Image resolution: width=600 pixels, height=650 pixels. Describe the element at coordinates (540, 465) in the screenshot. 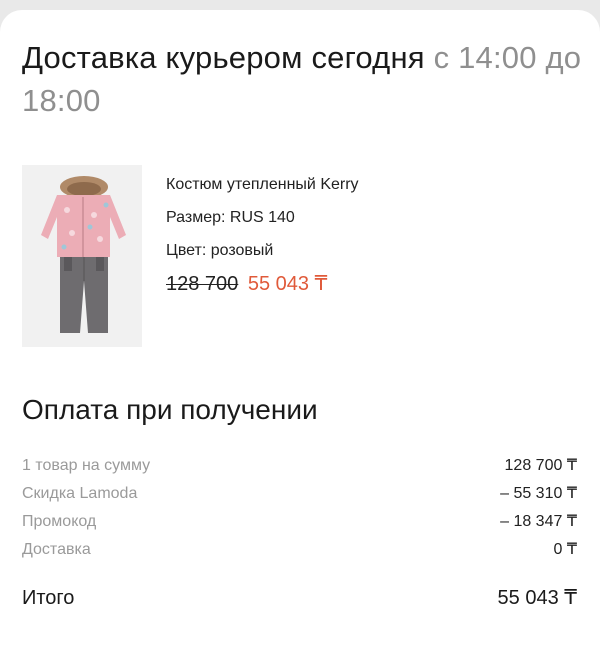

I see `summary-value: 128 700 ₸` at that location.